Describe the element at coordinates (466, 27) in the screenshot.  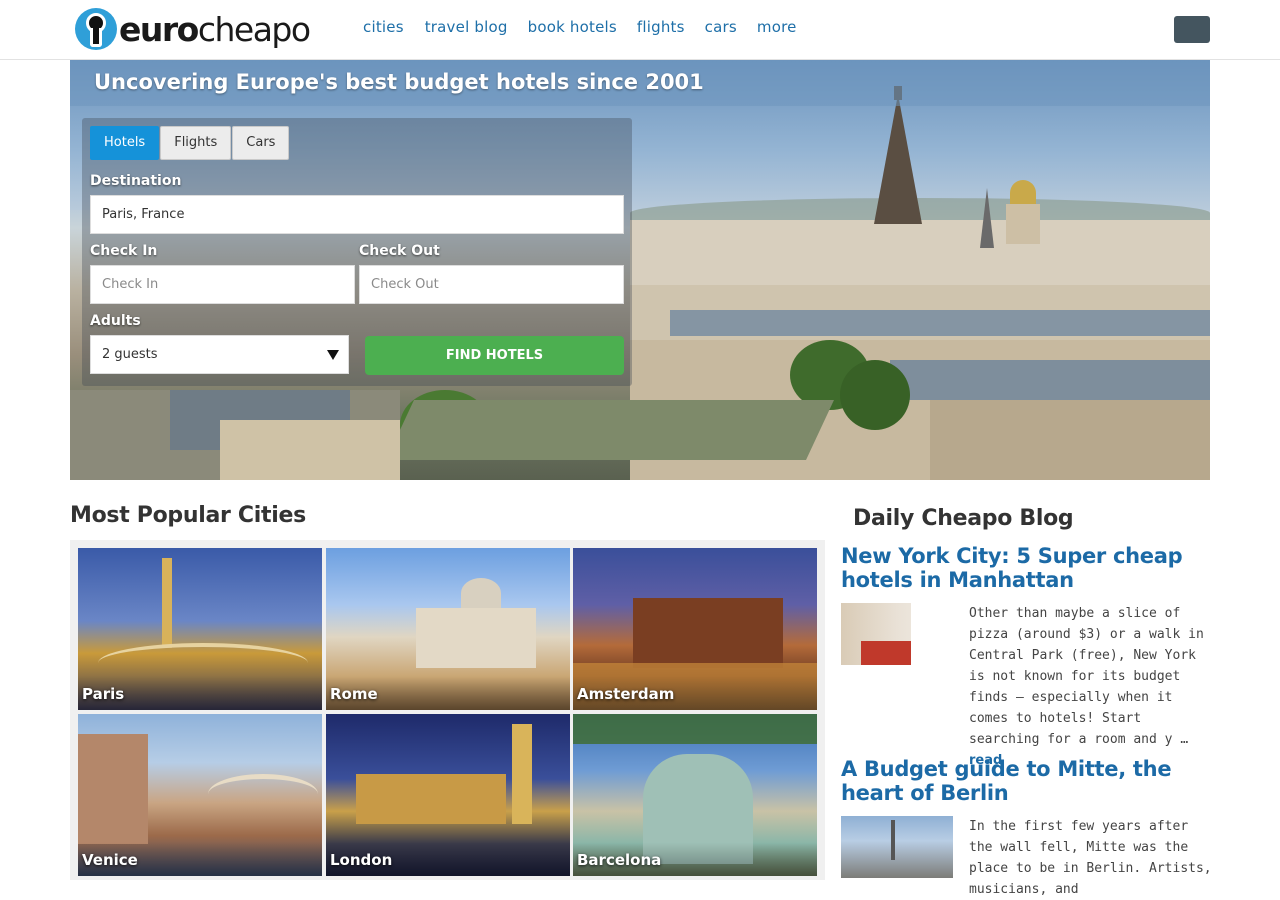
I see `nav-travel-blog: travel blog` at that location.